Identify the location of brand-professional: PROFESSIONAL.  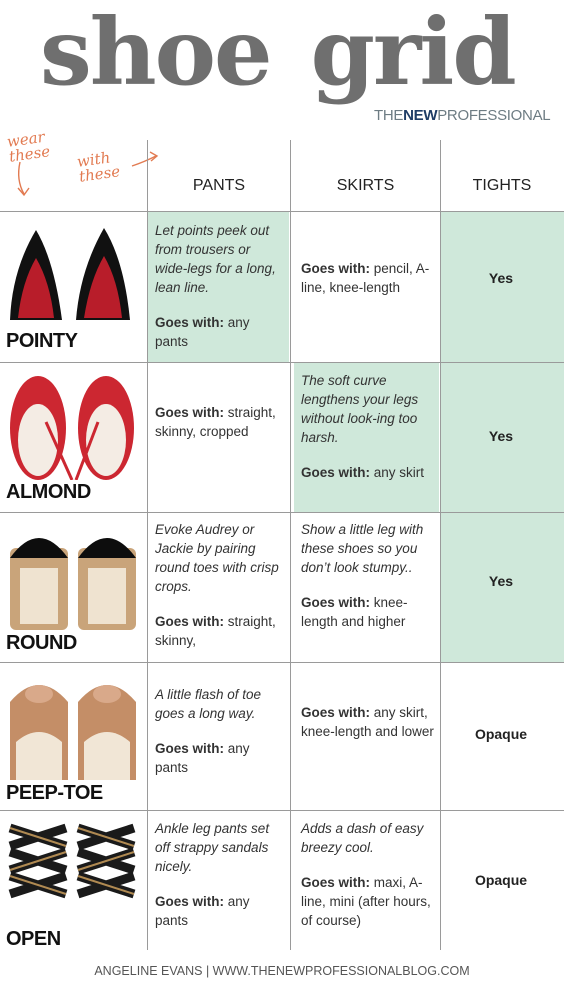
(494, 115).